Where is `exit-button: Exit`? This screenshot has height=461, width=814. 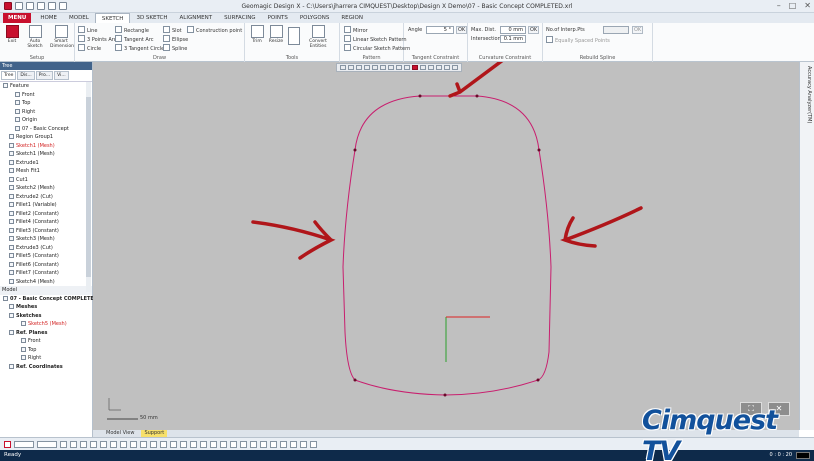
exit-button: Exit is located at coordinates (12, 34).